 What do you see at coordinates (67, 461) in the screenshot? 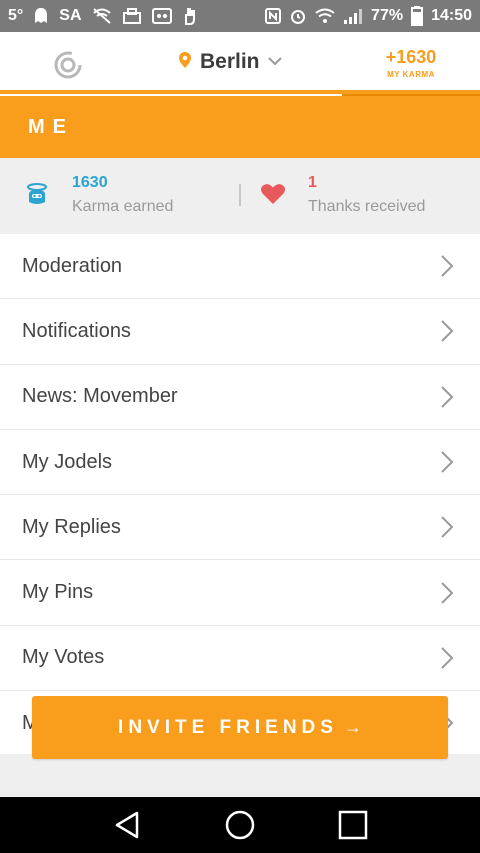
I see `menu-item-label: My Jodels` at bounding box center [67, 461].